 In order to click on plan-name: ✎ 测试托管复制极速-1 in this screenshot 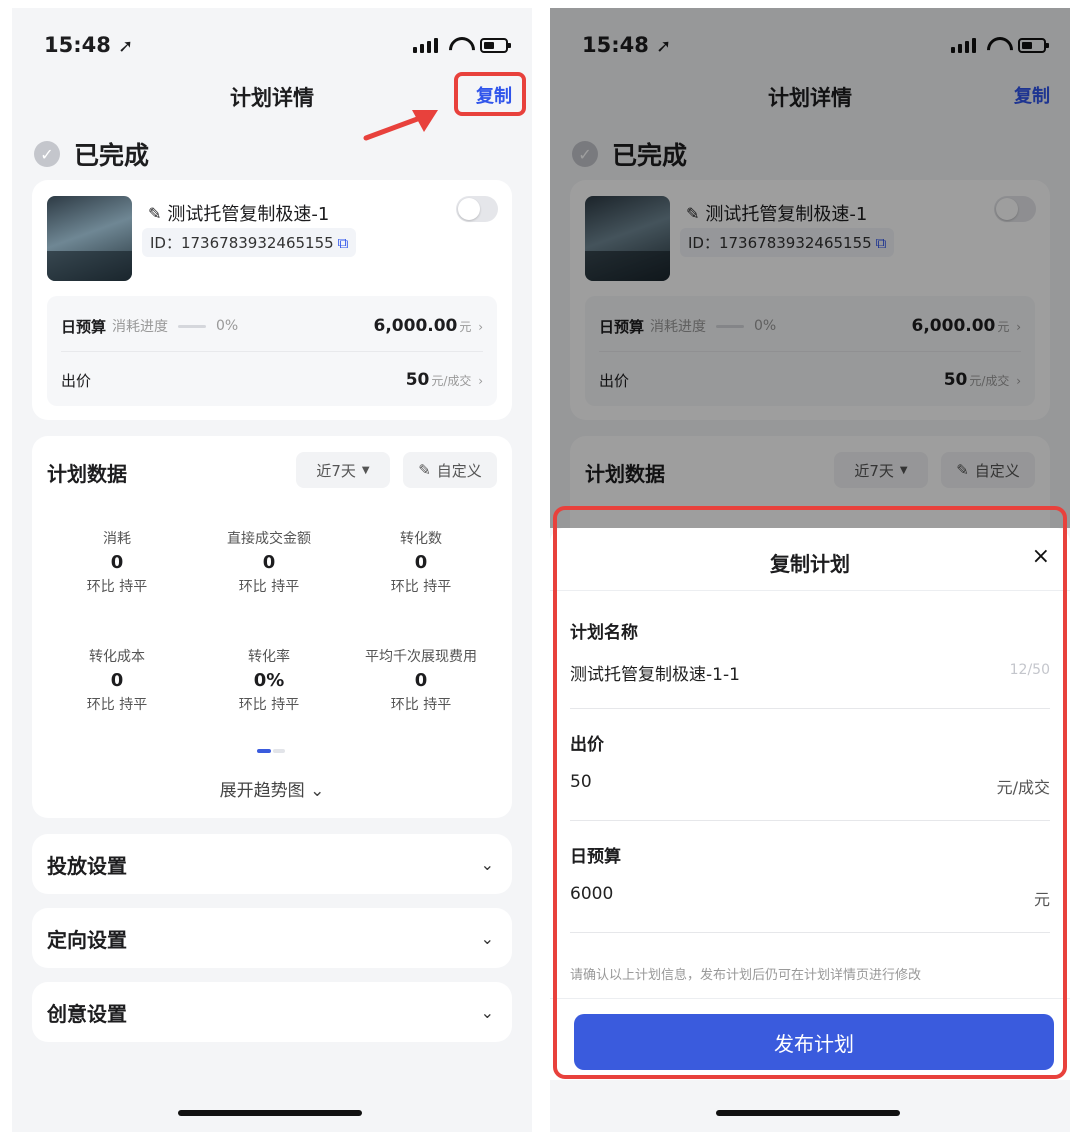, I will do `click(238, 213)`.